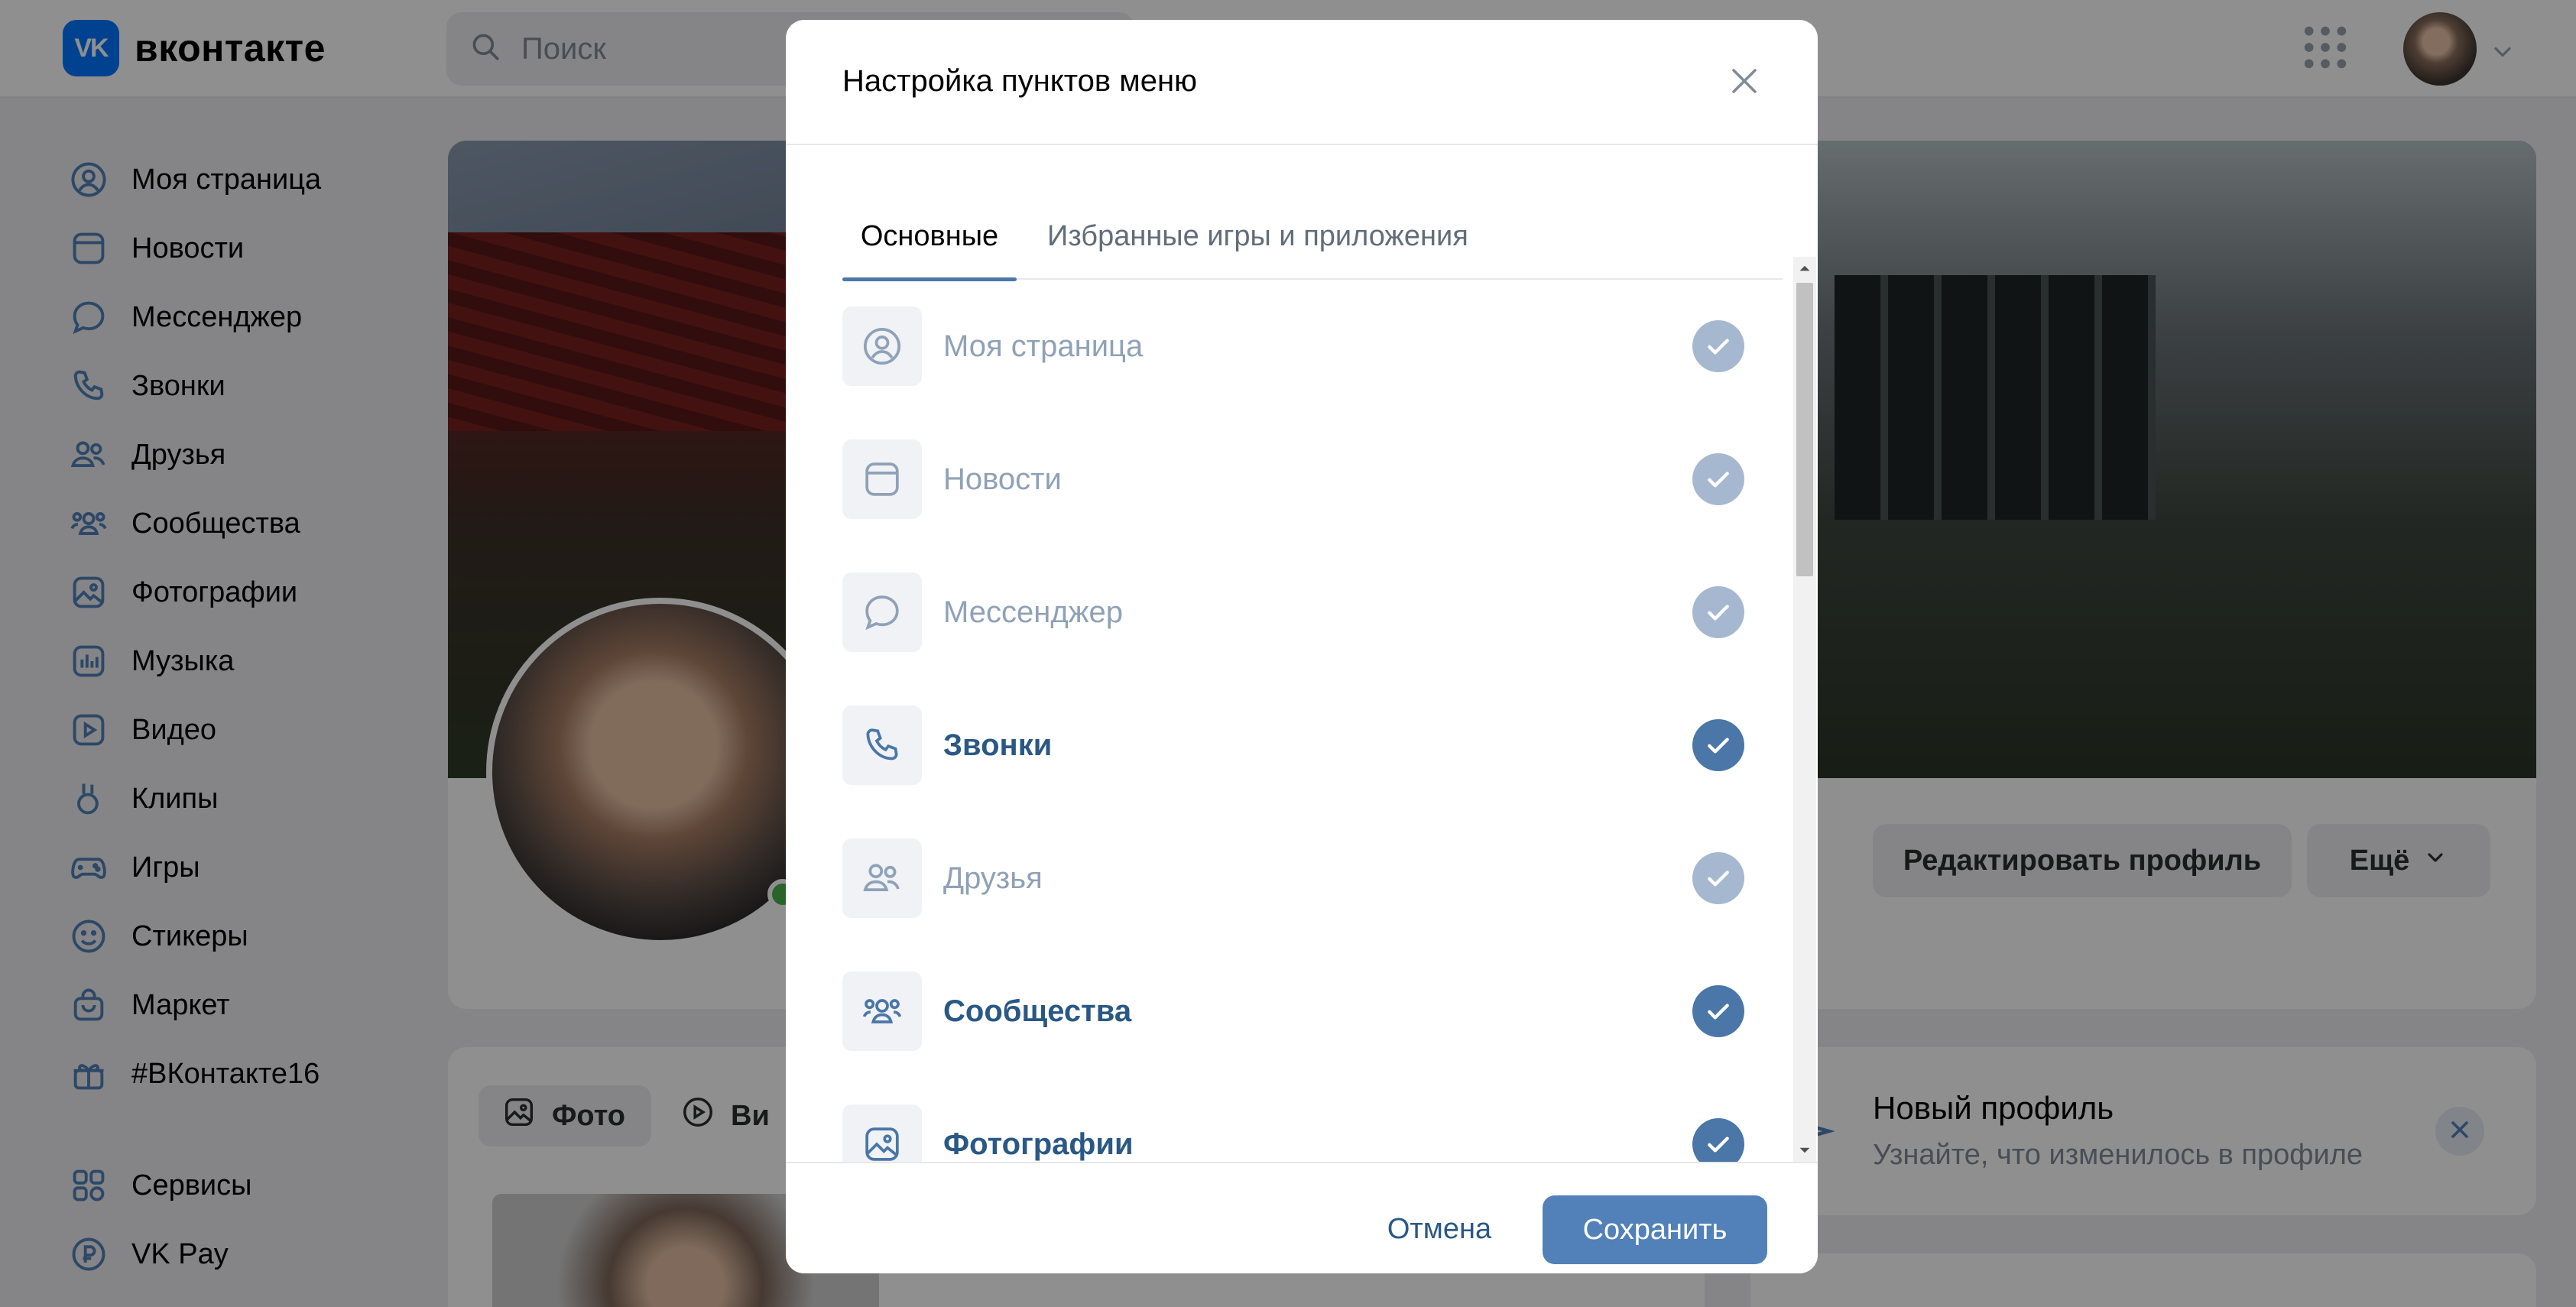 The width and height of the screenshot is (2576, 1307). What do you see at coordinates (1804, 1150) in the screenshot?
I see `scroll-down-arrow-icon` at bounding box center [1804, 1150].